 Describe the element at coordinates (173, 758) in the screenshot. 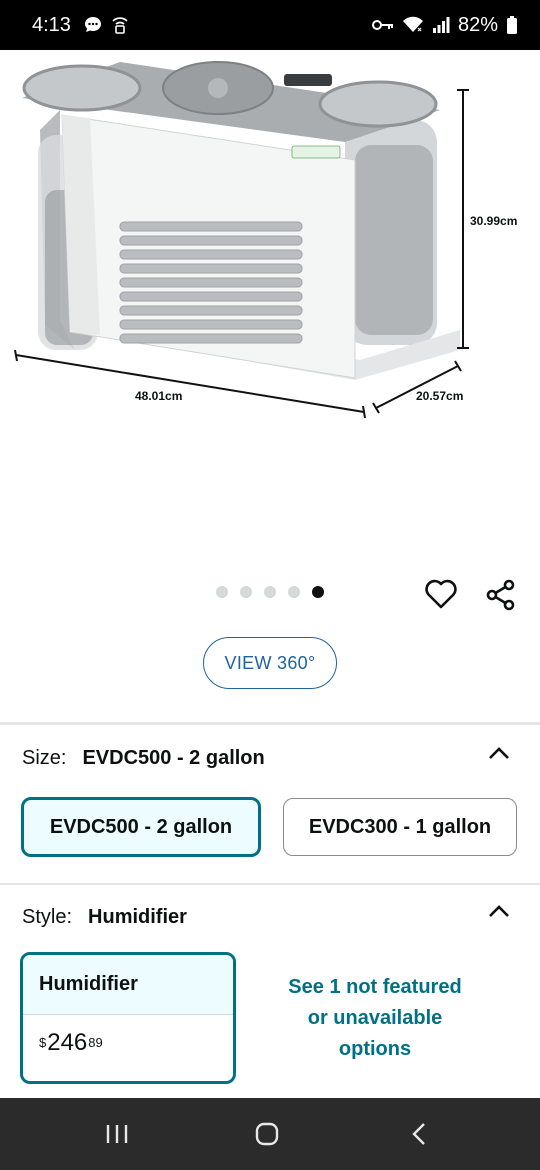

I see `size-value: EVDC500 - 2 gallon` at that location.